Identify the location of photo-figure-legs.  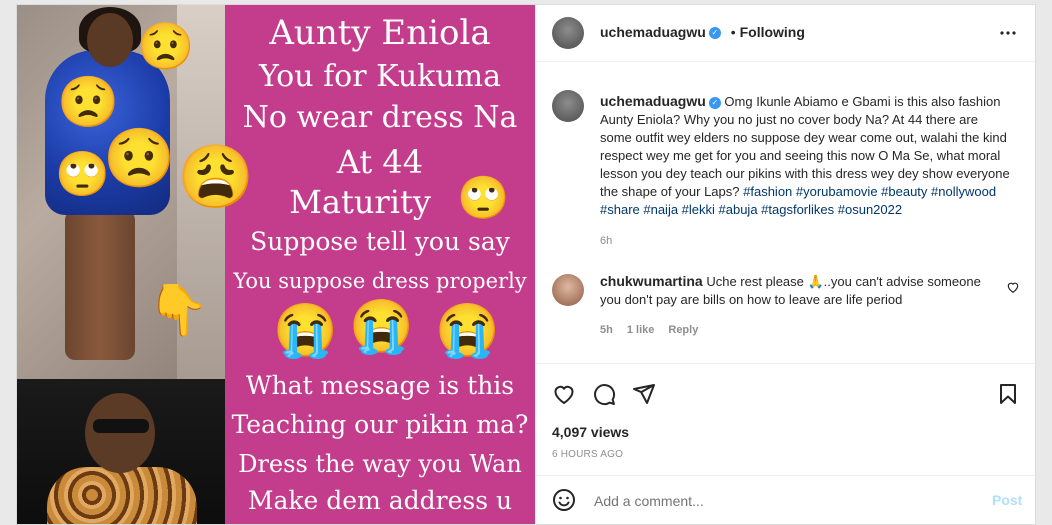
(100, 285).